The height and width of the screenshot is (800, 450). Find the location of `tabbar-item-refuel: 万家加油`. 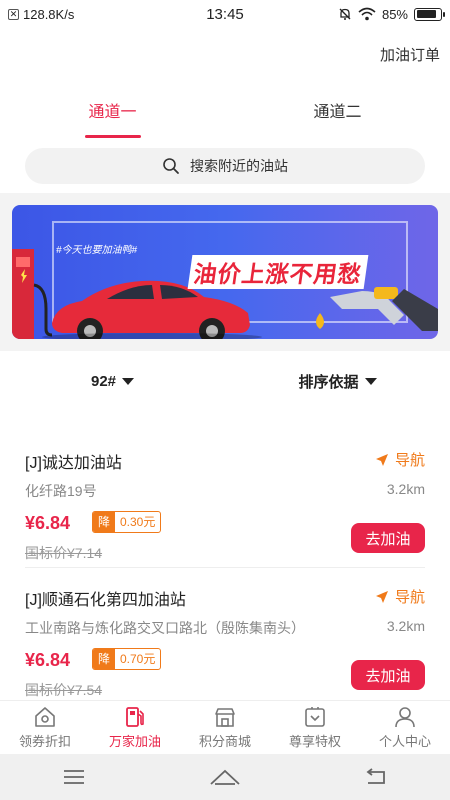

tabbar-item-refuel: 万家加油 is located at coordinates (135, 727).